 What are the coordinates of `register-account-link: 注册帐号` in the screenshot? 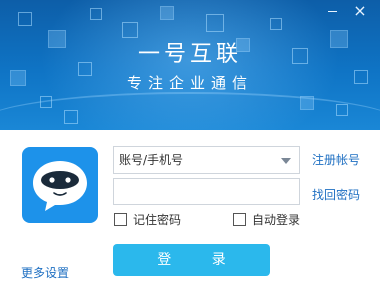 It's located at (336, 159).